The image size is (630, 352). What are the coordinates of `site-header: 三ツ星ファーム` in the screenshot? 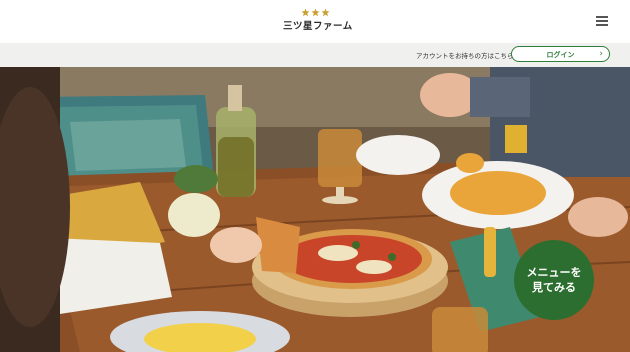 It's located at (315, 21).